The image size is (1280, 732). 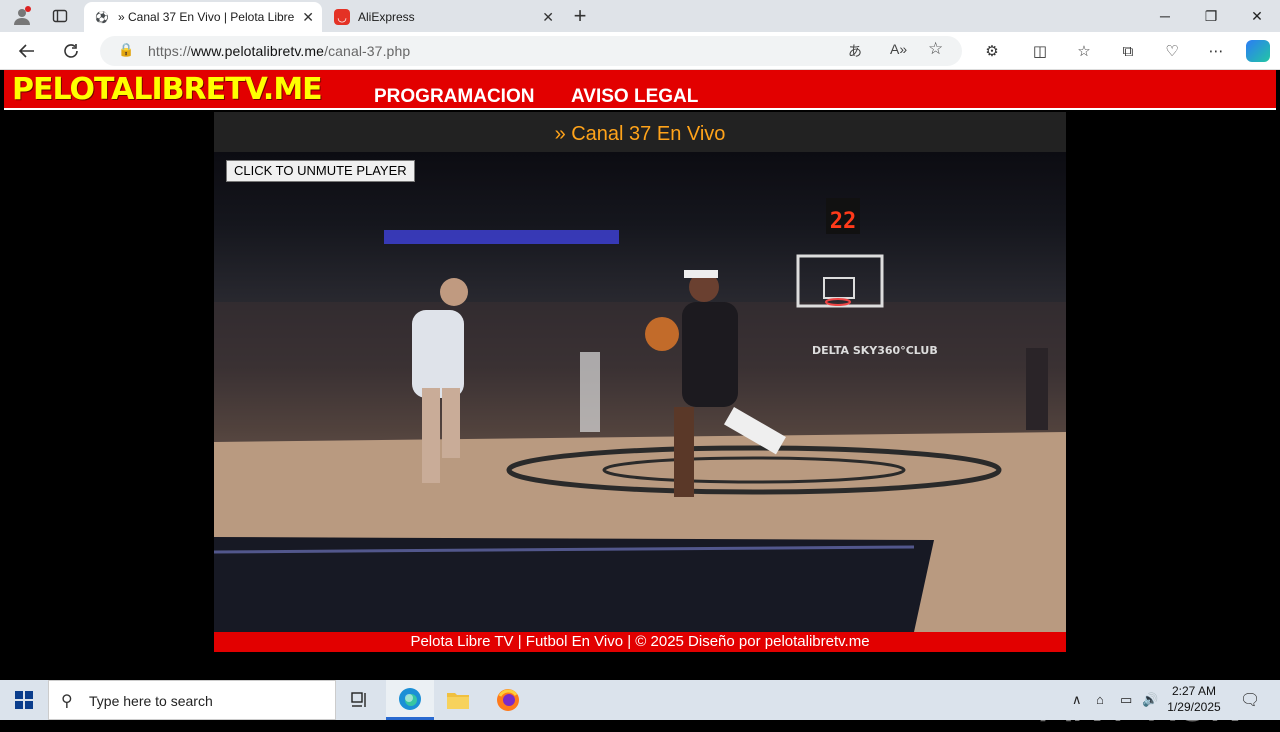 What do you see at coordinates (27, 51) in the screenshot?
I see `back-icon` at bounding box center [27, 51].